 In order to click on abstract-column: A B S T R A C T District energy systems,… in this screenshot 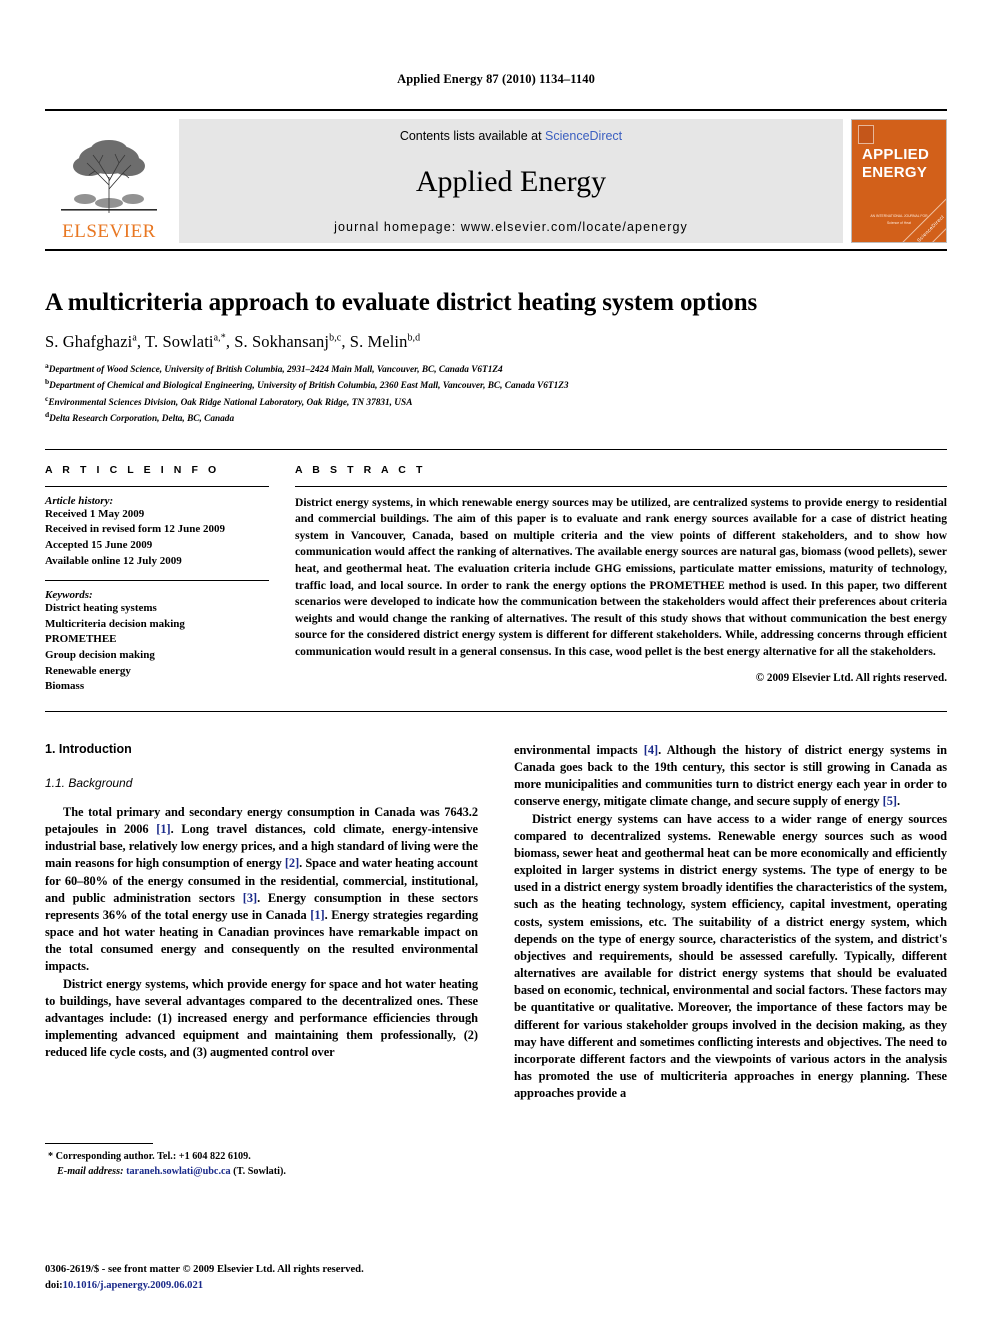, I will do `click(621, 579)`.